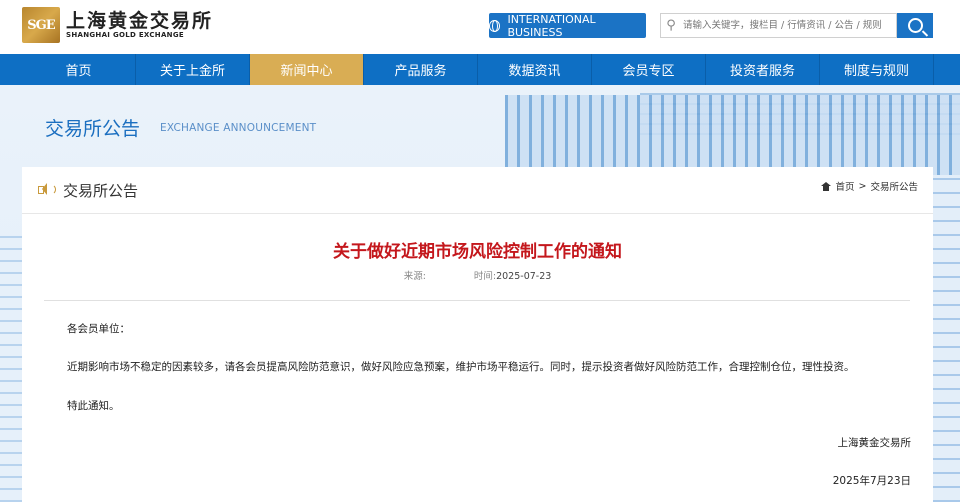 This screenshot has width=960, height=502. What do you see at coordinates (307, 69) in the screenshot?
I see `nav-item-news: 新闻中心` at bounding box center [307, 69].